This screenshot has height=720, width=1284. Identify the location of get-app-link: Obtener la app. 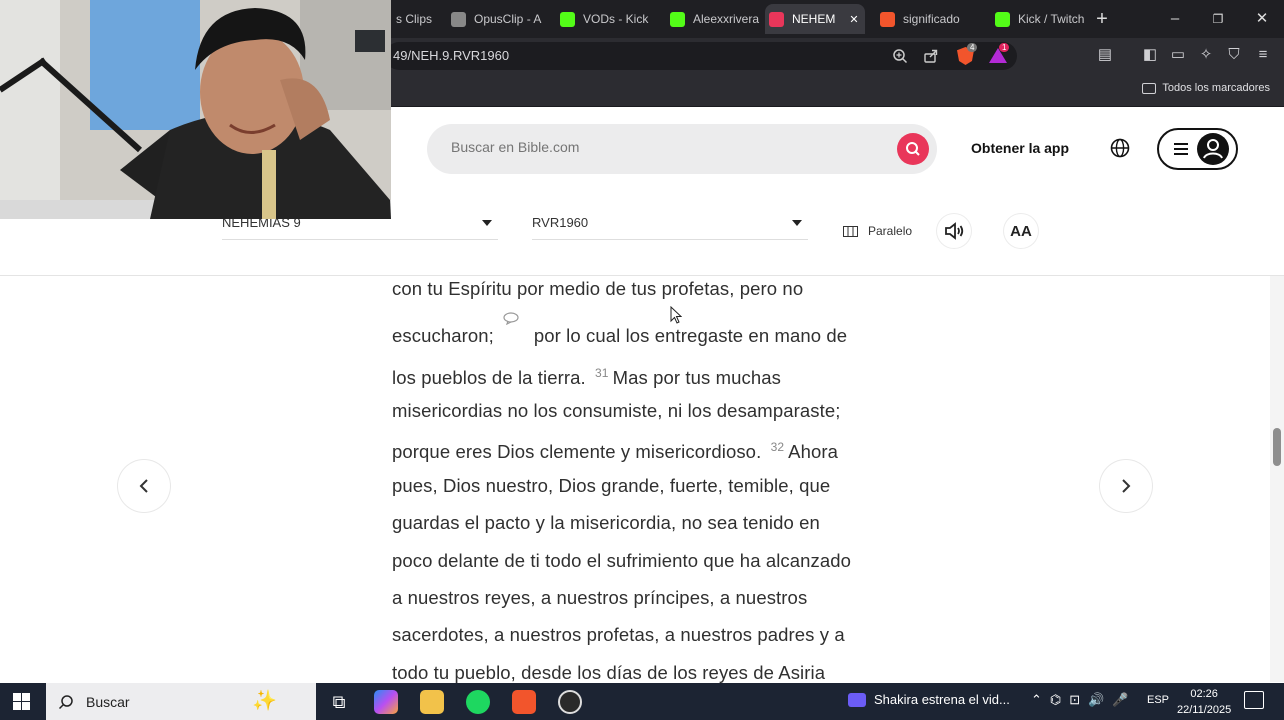
(1020, 148).